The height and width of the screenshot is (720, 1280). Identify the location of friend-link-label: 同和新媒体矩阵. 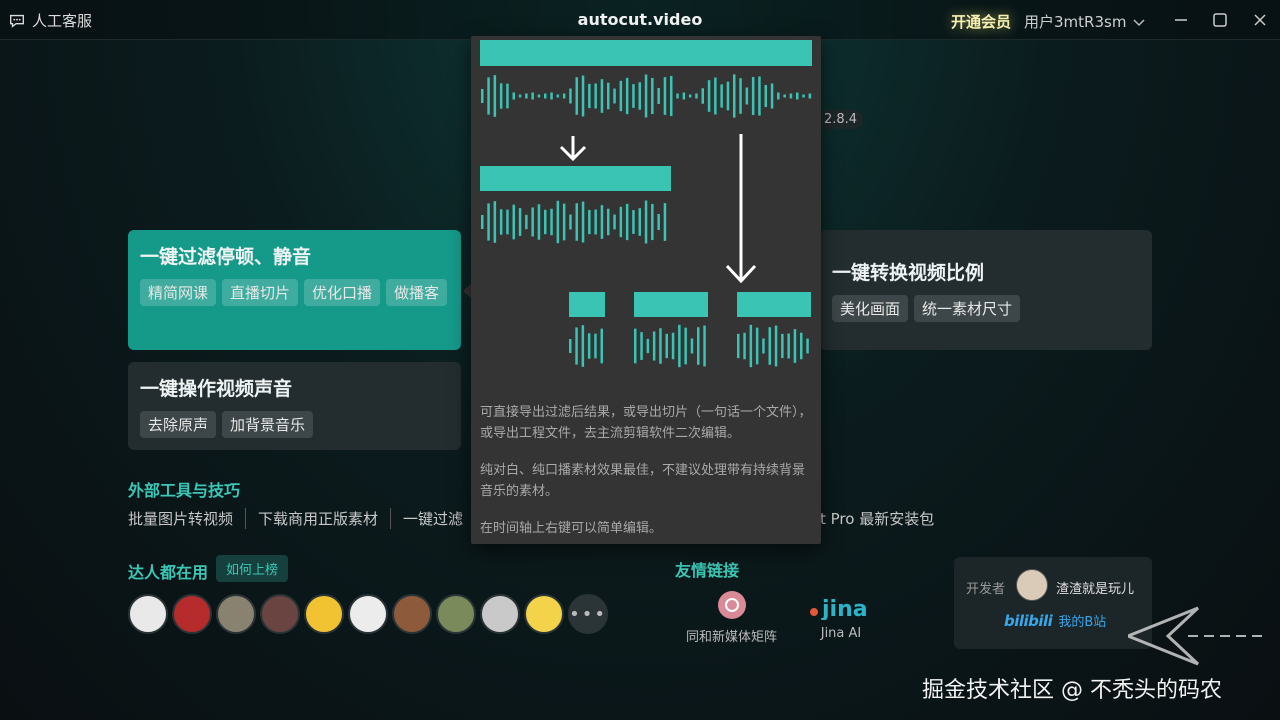
(732, 637).